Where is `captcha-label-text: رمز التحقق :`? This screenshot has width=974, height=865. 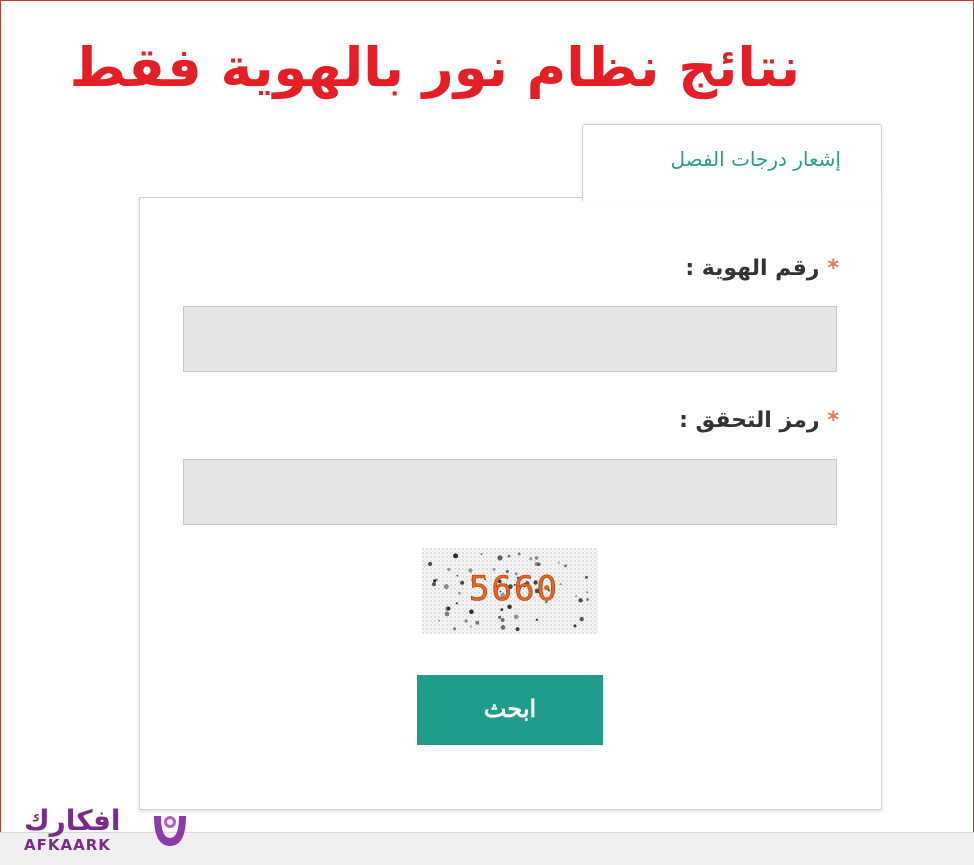
captcha-label-text: رمز التحقق : is located at coordinates (749, 420).